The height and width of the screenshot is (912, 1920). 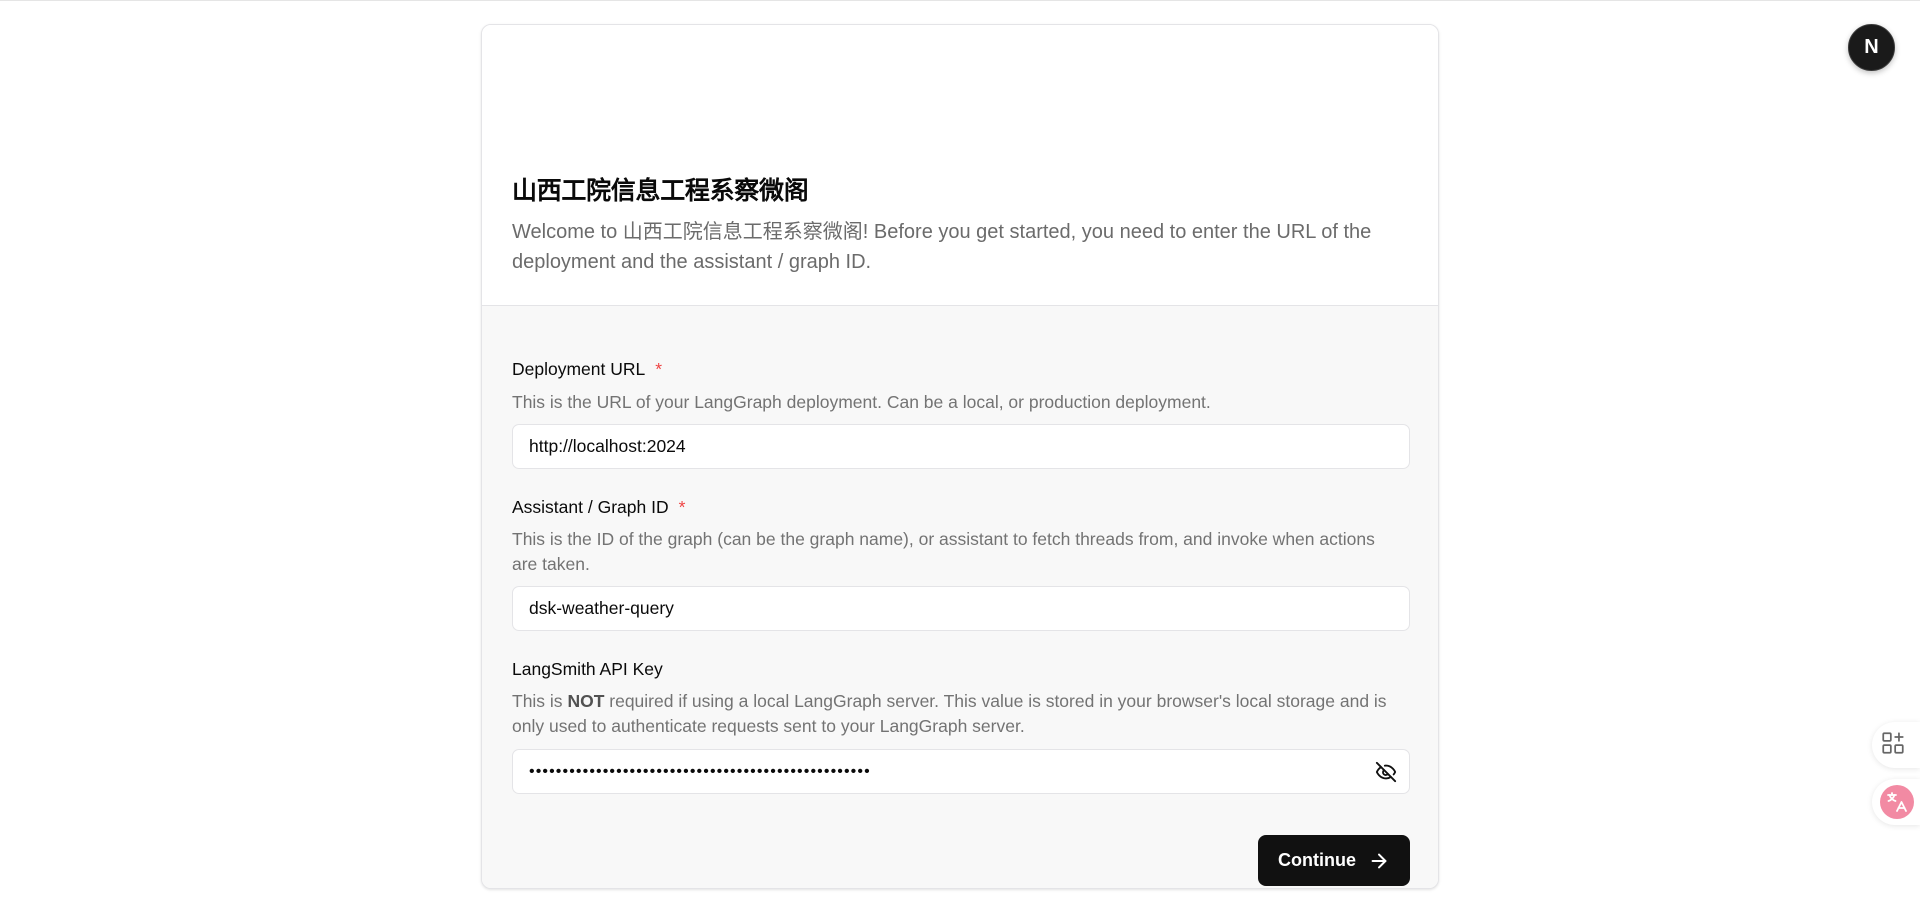 What do you see at coordinates (579, 369) in the screenshot?
I see `deployment-url-label-text: Deployment URL` at bounding box center [579, 369].